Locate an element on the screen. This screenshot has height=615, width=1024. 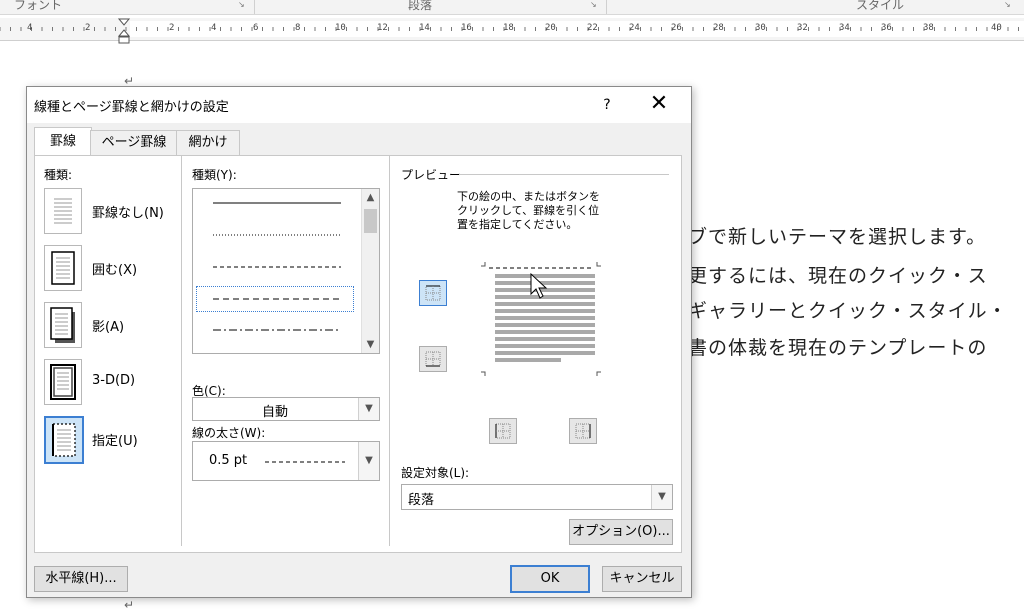
setting-box-label: 囲む(X) is located at coordinates (115, 270).